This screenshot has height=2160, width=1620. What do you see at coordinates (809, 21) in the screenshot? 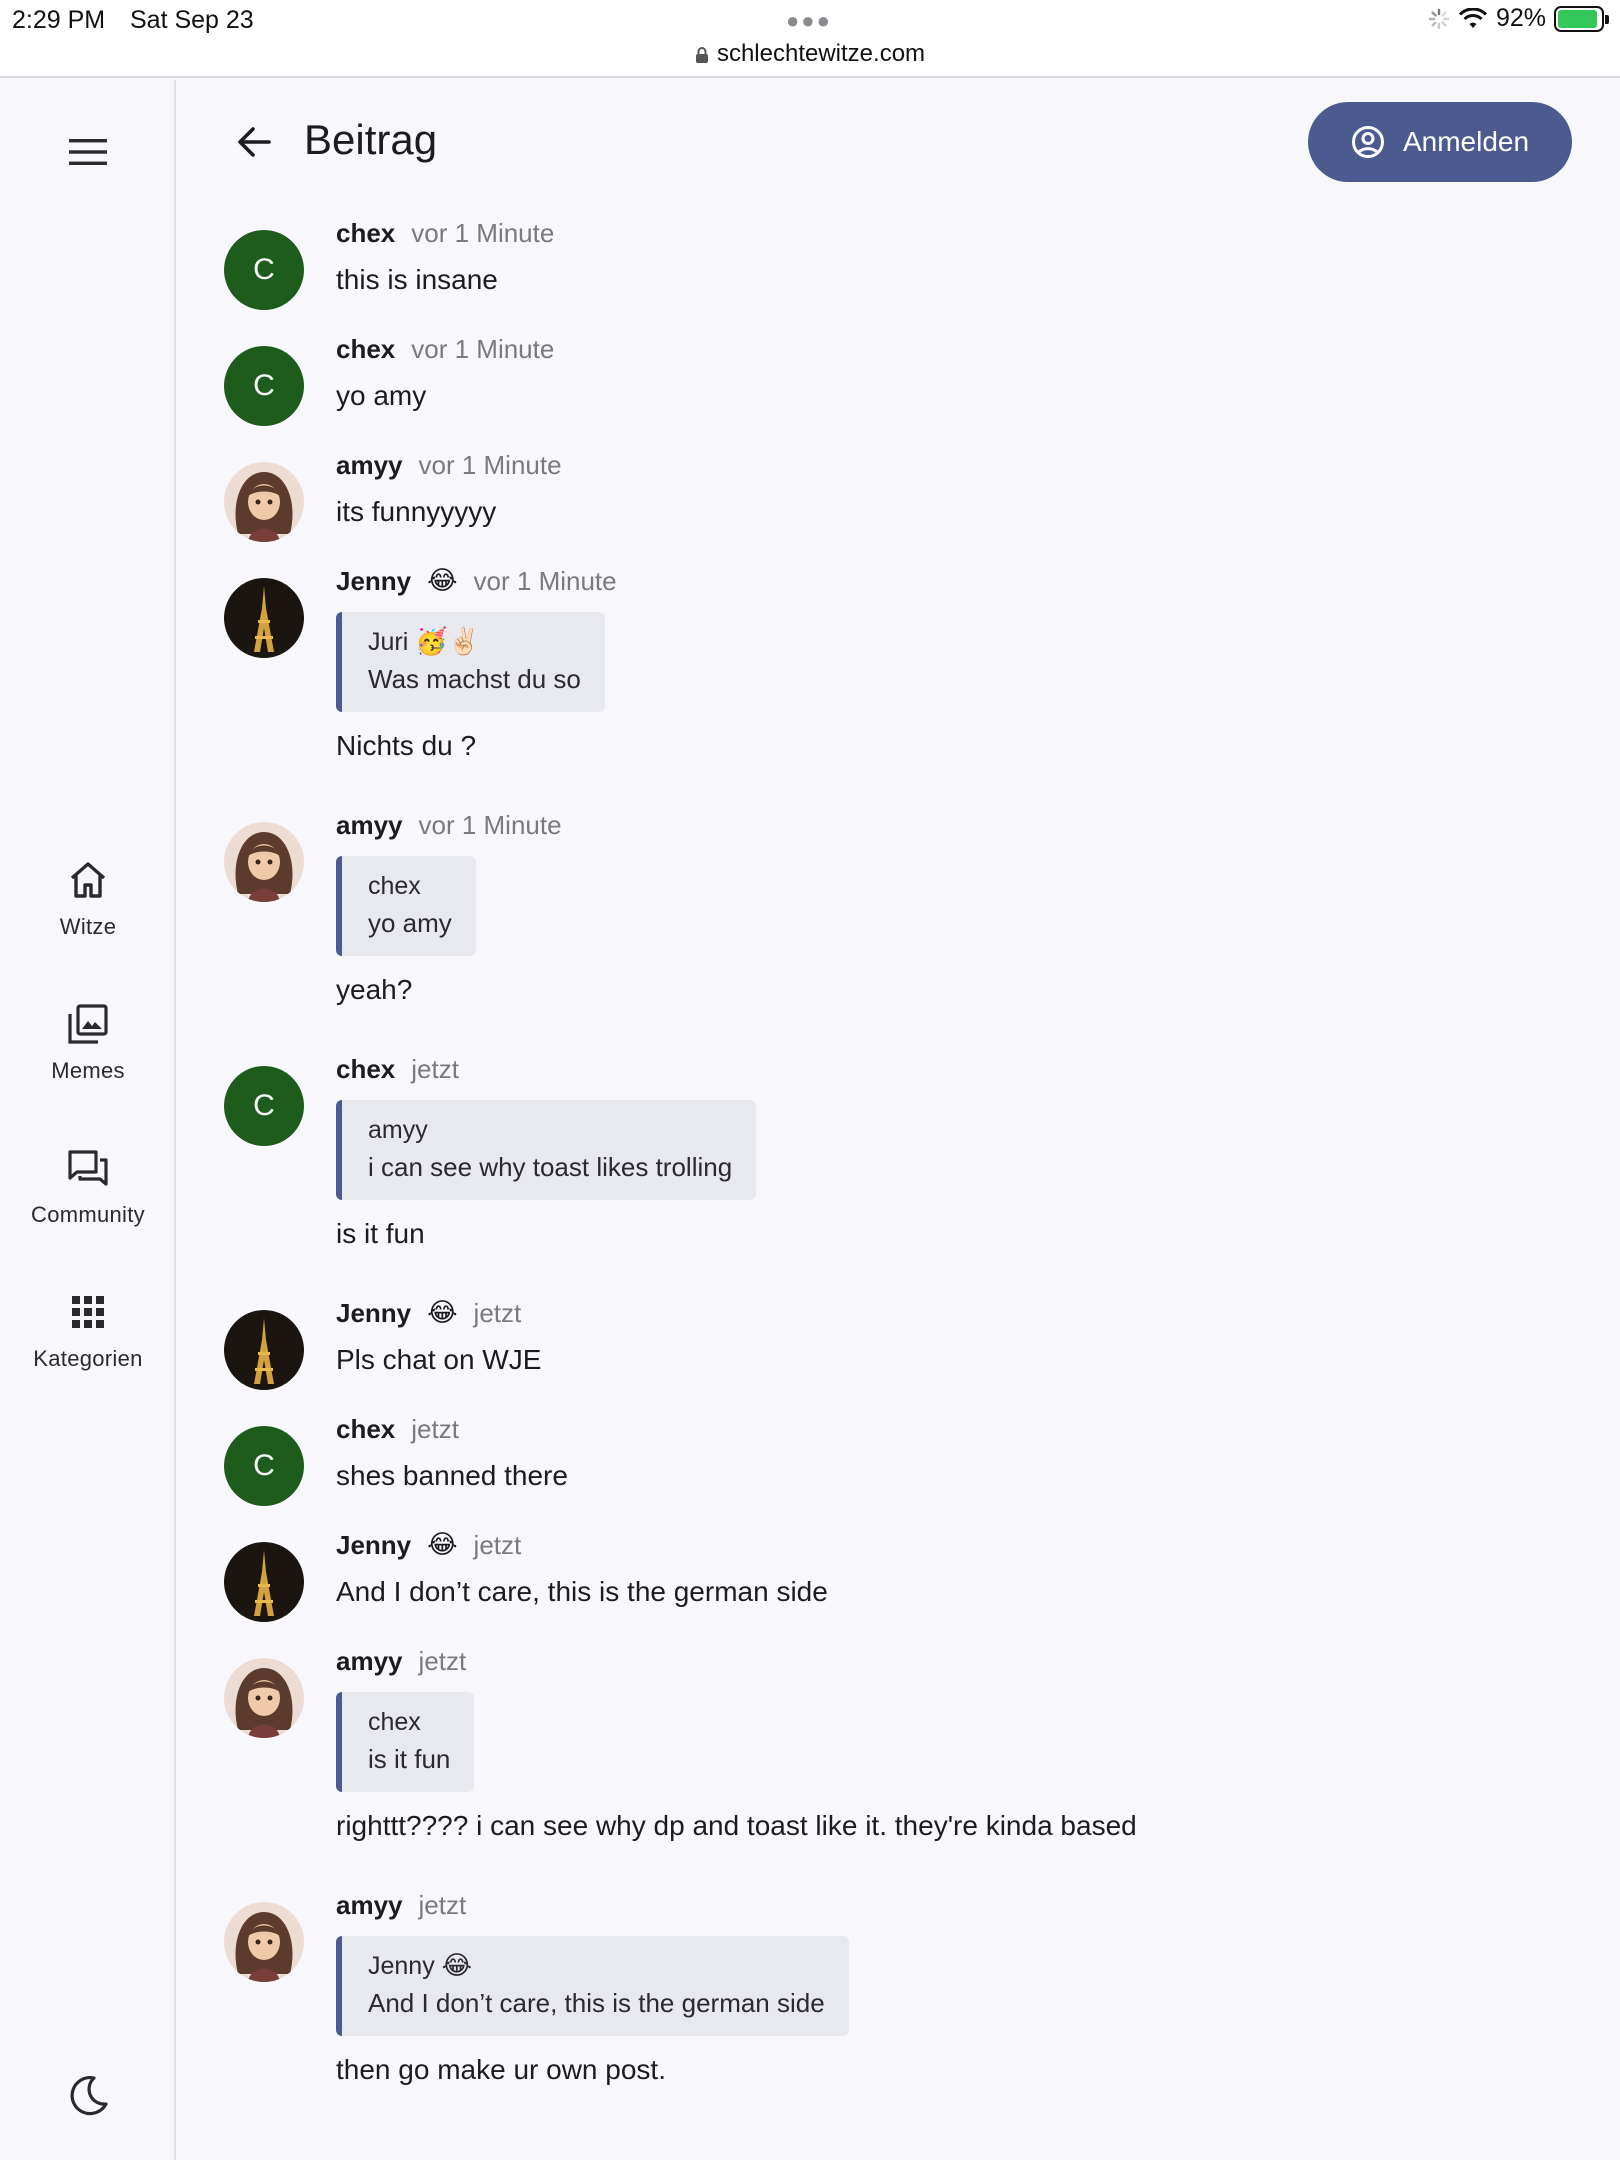
I see `multitasking-dots-icon: ●●●` at bounding box center [809, 21].